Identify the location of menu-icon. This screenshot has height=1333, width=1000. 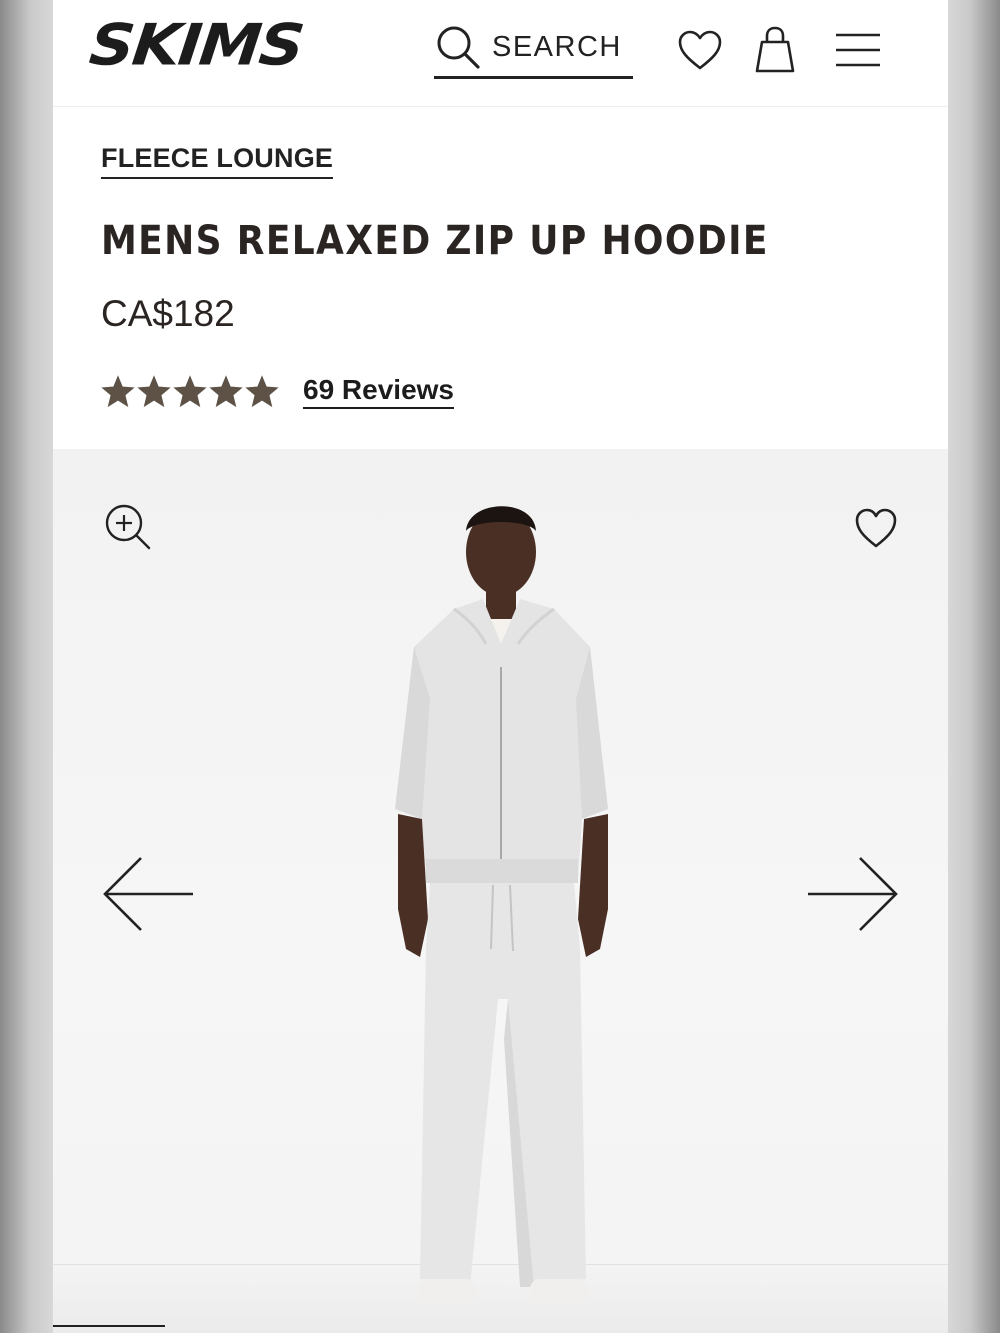
(858, 50).